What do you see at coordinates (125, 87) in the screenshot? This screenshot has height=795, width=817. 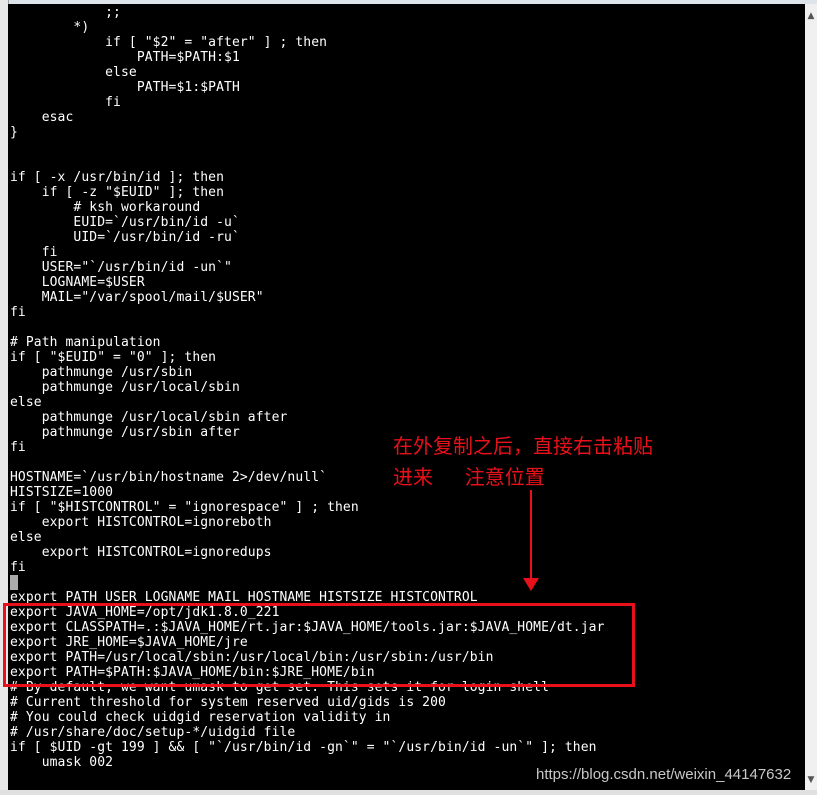 I see `terminal-line: PATH=$1:$PATH` at bounding box center [125, 87].